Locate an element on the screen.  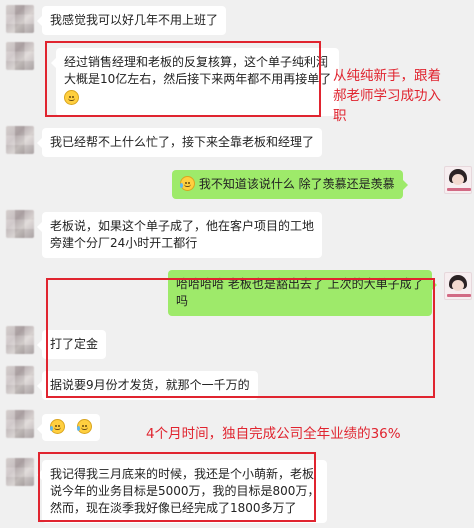
annotation-text: 4个月时间，独自完成公司全年业绩的36% is located at coordinates (273, 434).